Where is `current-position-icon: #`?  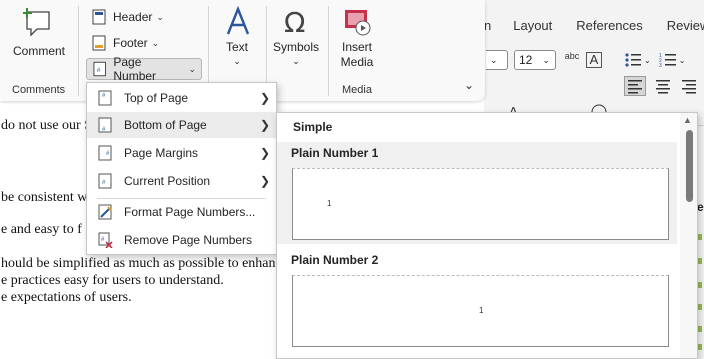 current-position-icon: # is located at coordinates (105, 181).